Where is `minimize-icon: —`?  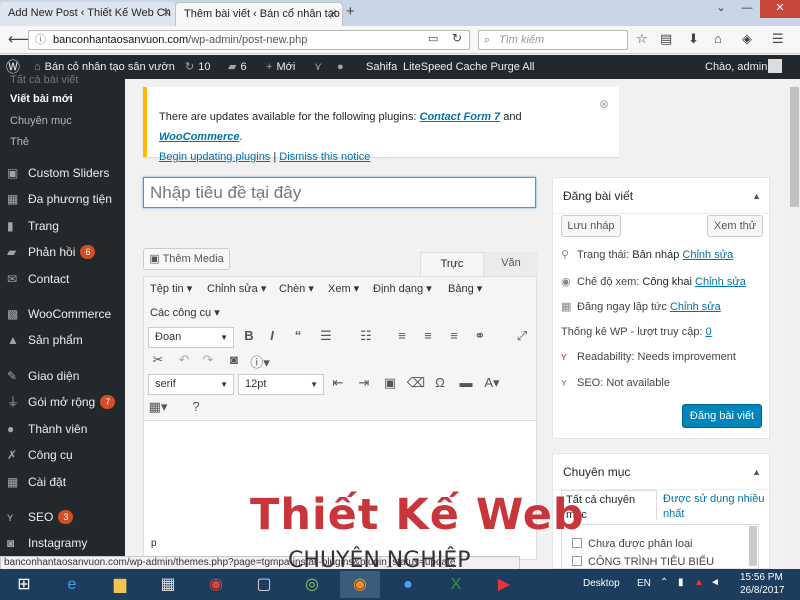 minimize-icon: — is located at coordinates (747, 9).